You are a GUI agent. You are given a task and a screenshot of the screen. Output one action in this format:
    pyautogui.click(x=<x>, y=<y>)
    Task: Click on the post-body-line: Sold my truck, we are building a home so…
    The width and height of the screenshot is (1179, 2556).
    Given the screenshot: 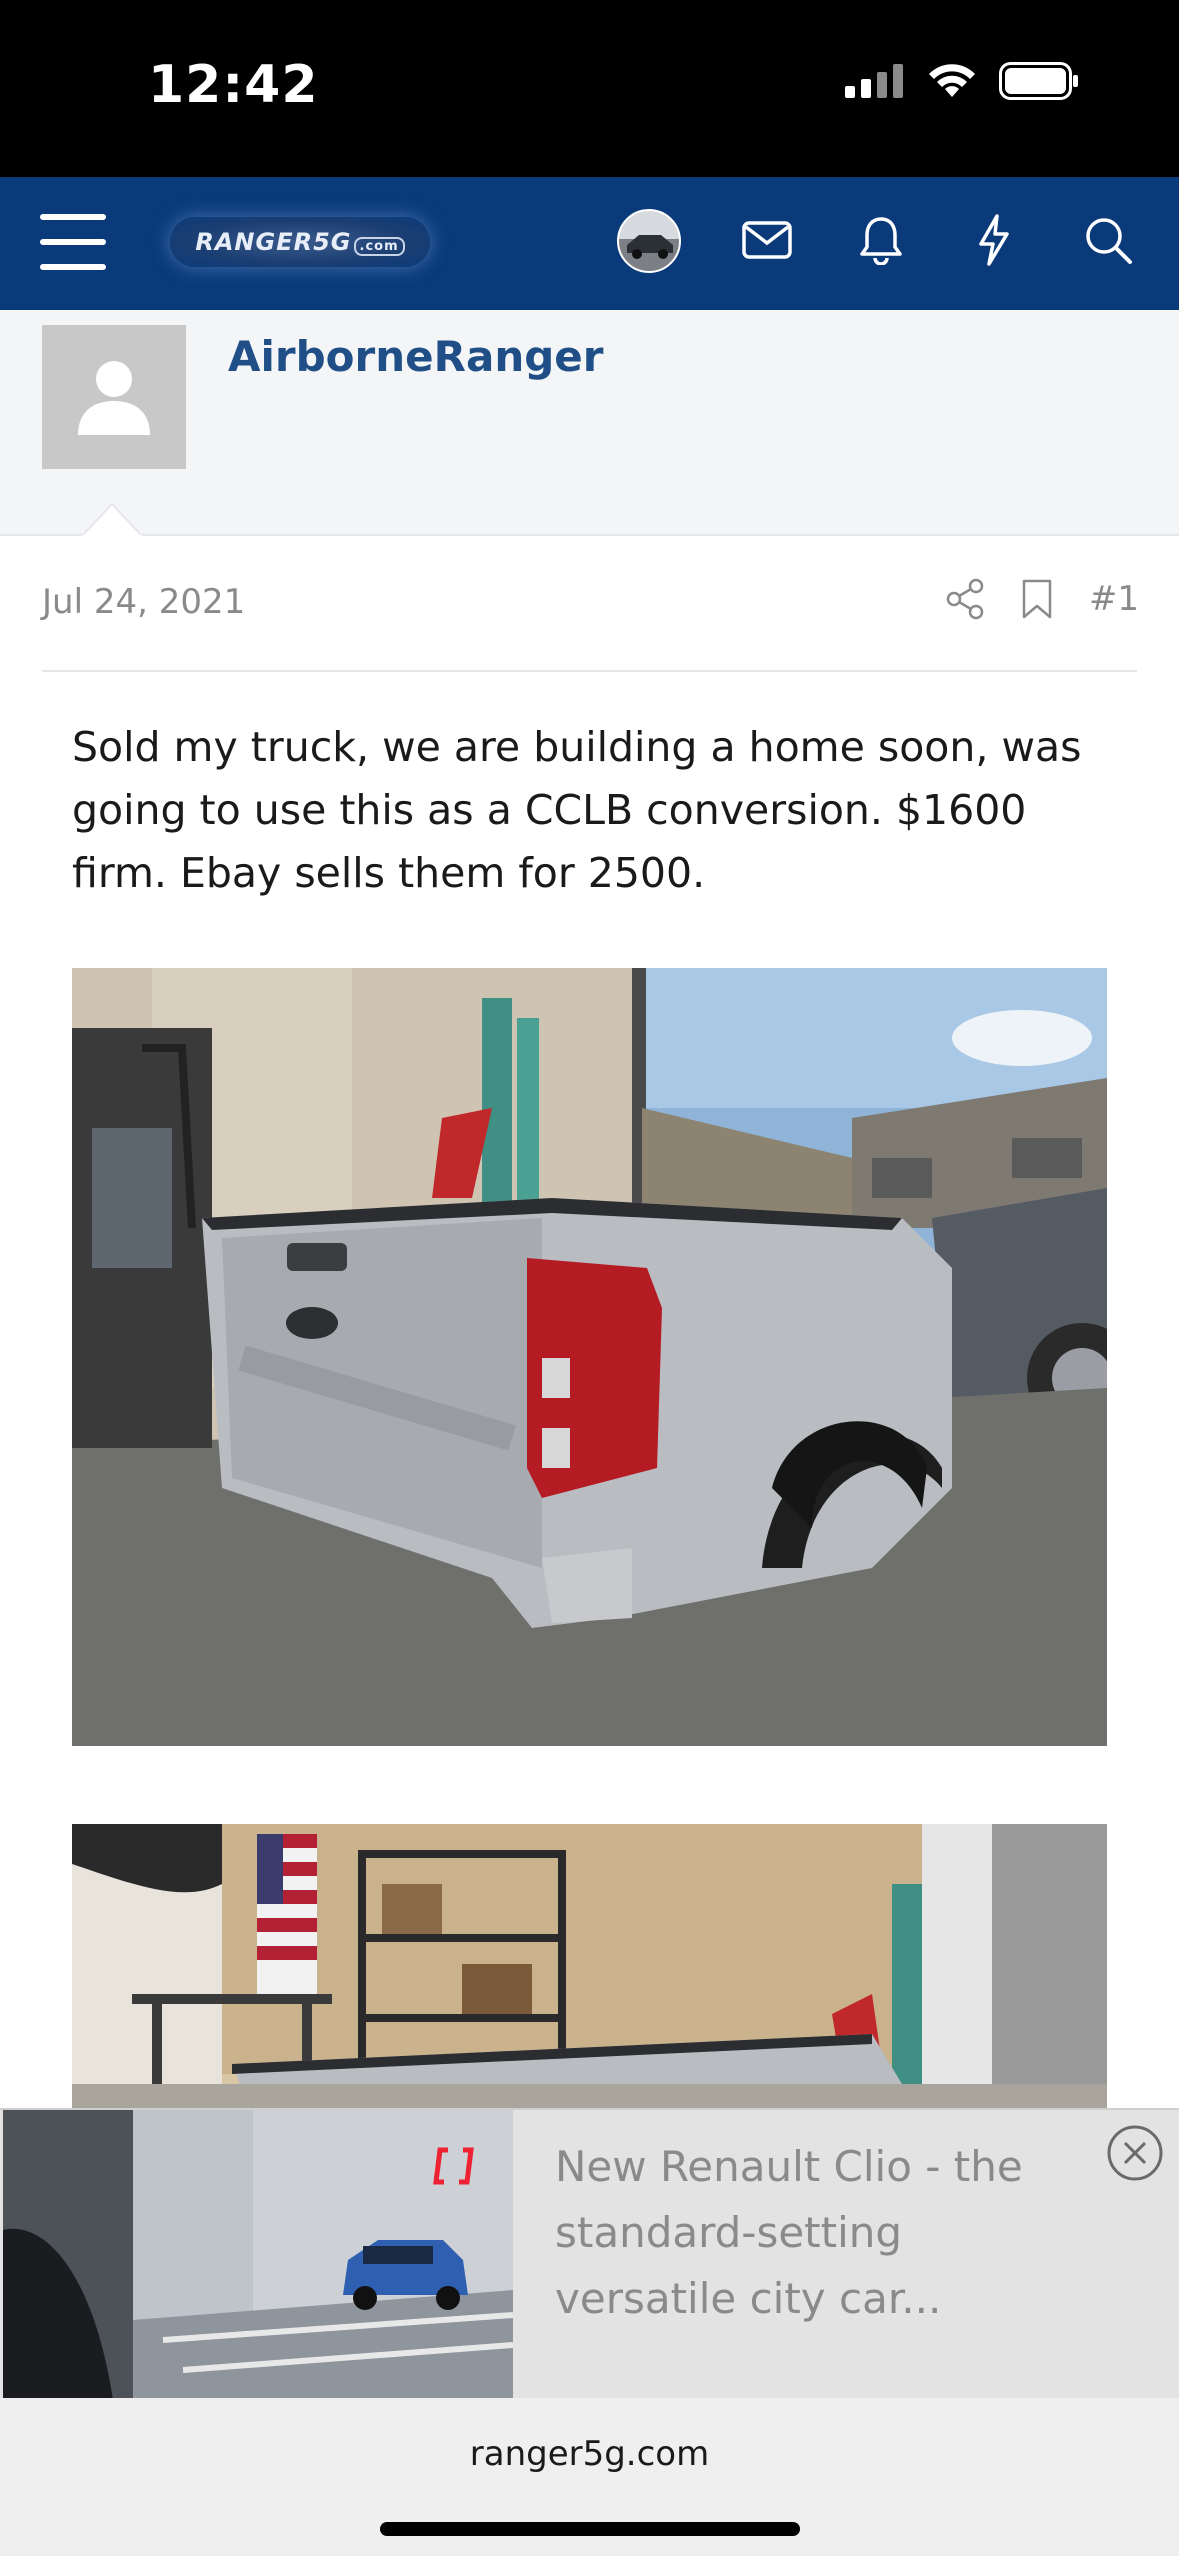 What is the action you would take?
    pyautogui.click(x=577, y=747)
    